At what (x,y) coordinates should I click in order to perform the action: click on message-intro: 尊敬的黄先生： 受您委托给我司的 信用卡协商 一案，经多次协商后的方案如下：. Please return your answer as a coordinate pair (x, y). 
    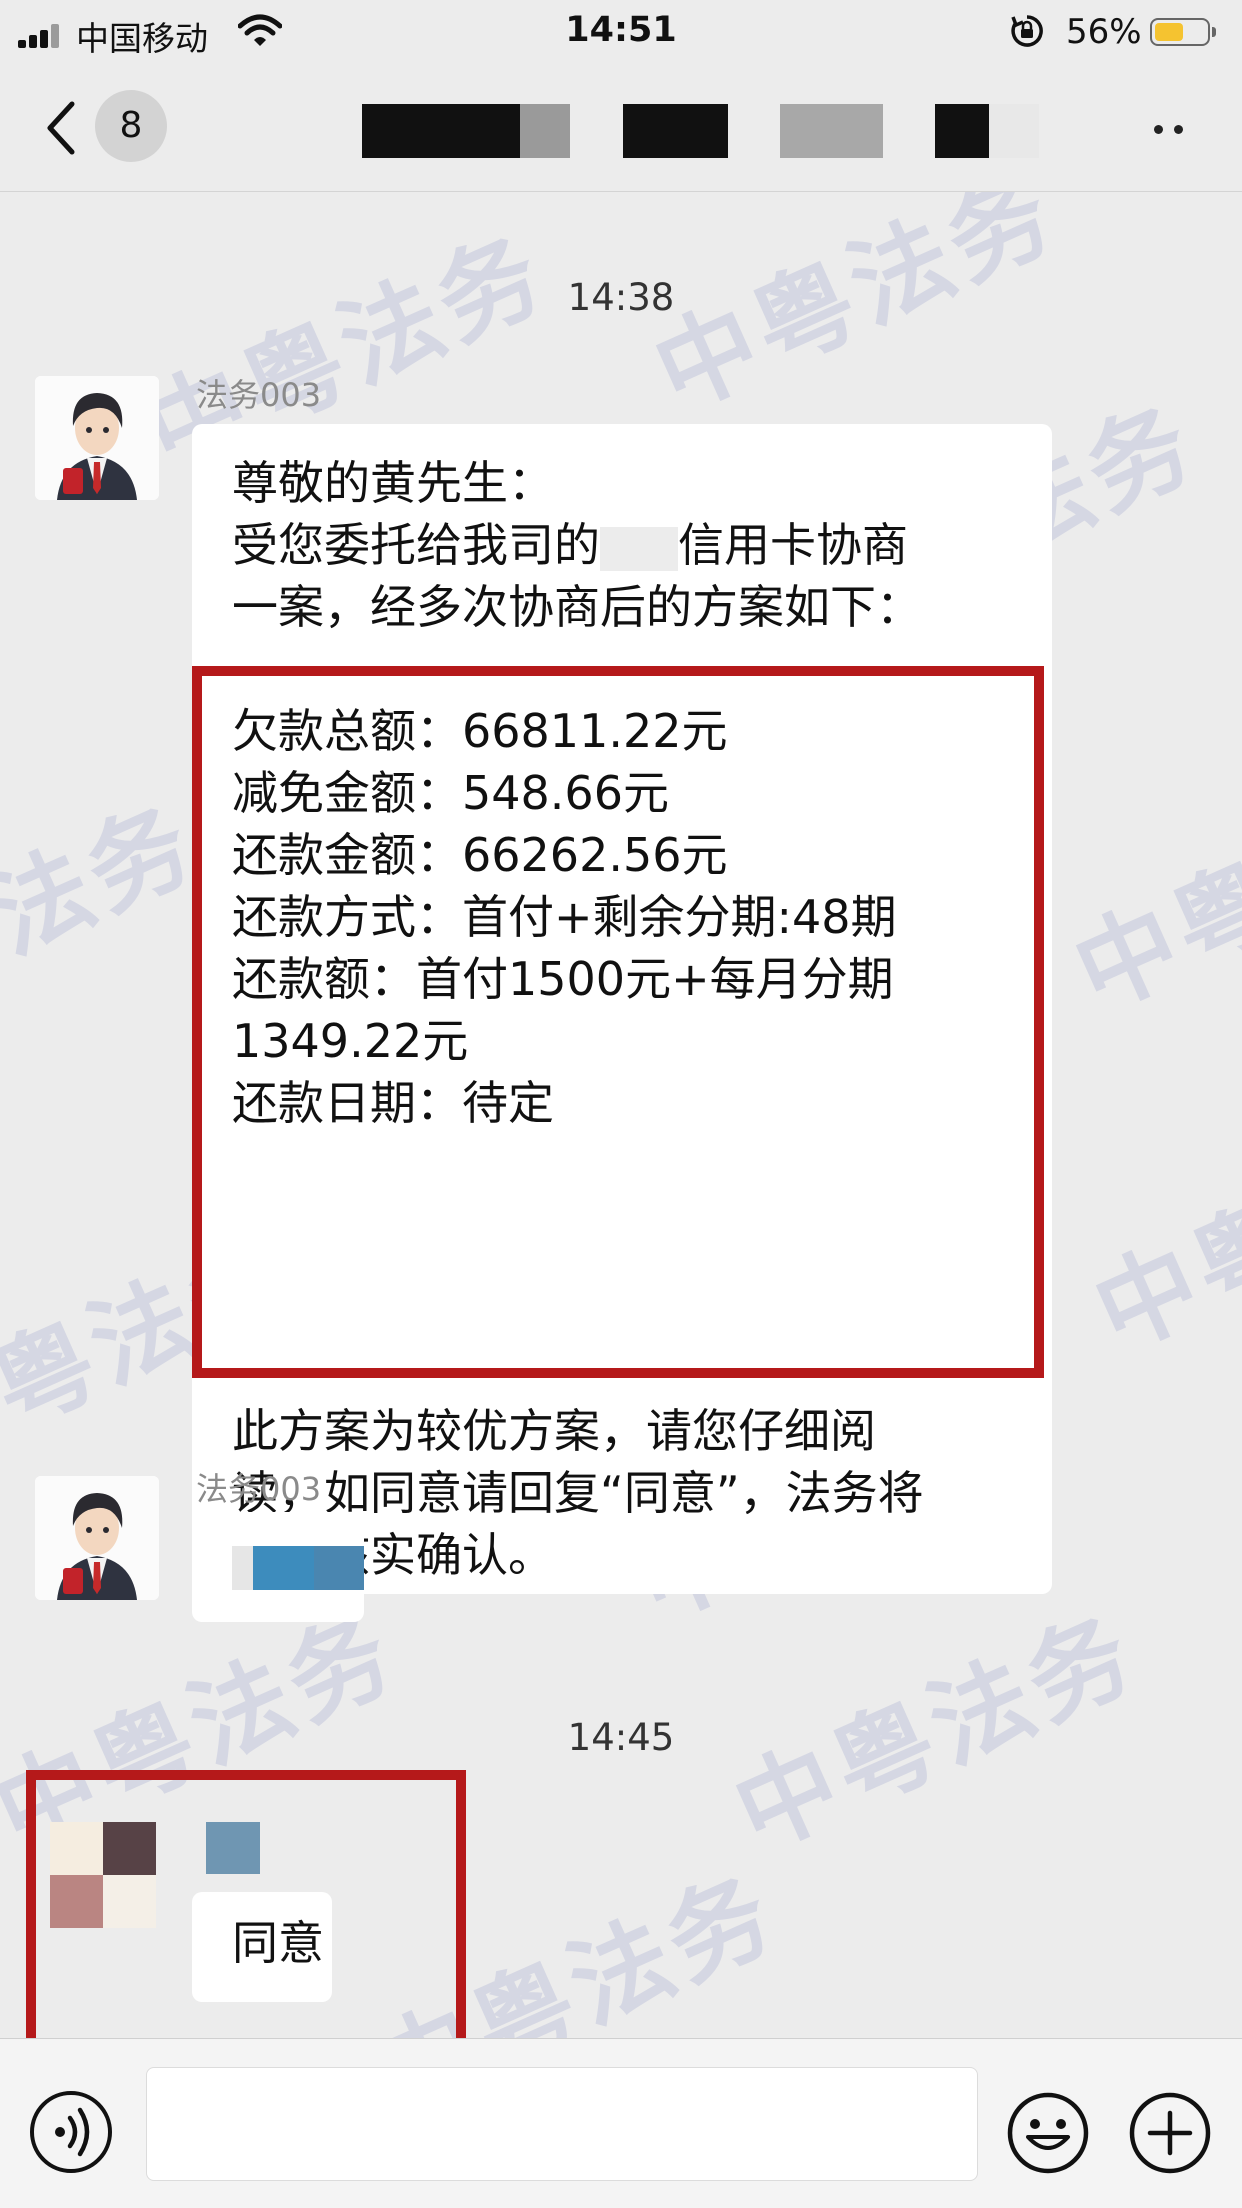
    Looking at the image, I should click on (577, 545).